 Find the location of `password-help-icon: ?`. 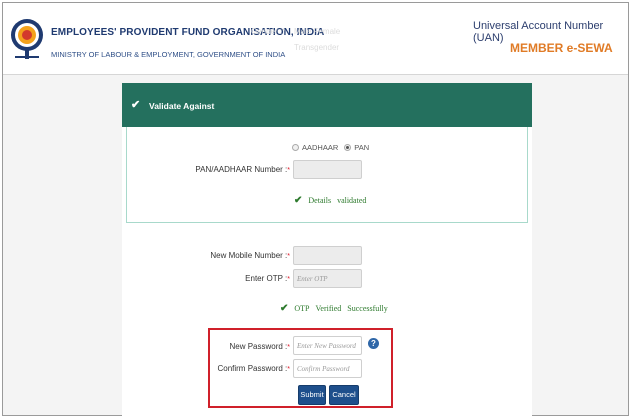

password-help-icon: ? is located at coordinates (373, 343).